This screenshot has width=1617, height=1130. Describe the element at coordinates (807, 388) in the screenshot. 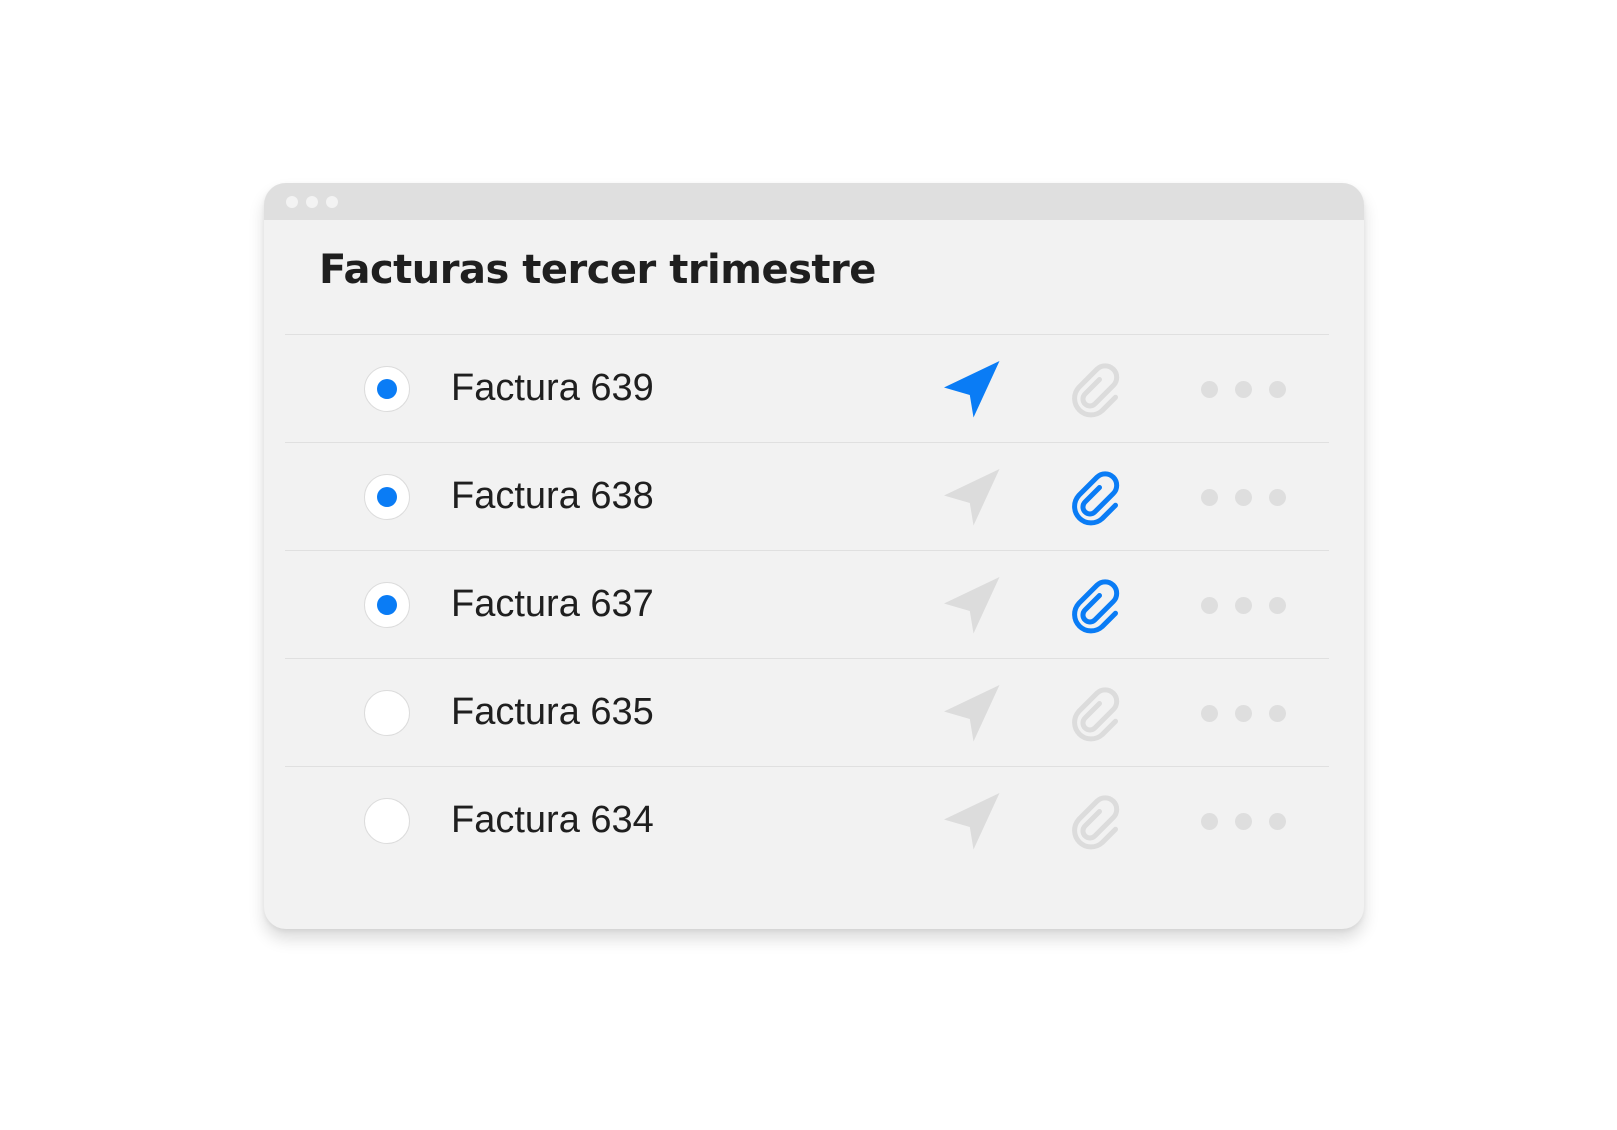

I see `invoice-row: Factura 639` at that location.